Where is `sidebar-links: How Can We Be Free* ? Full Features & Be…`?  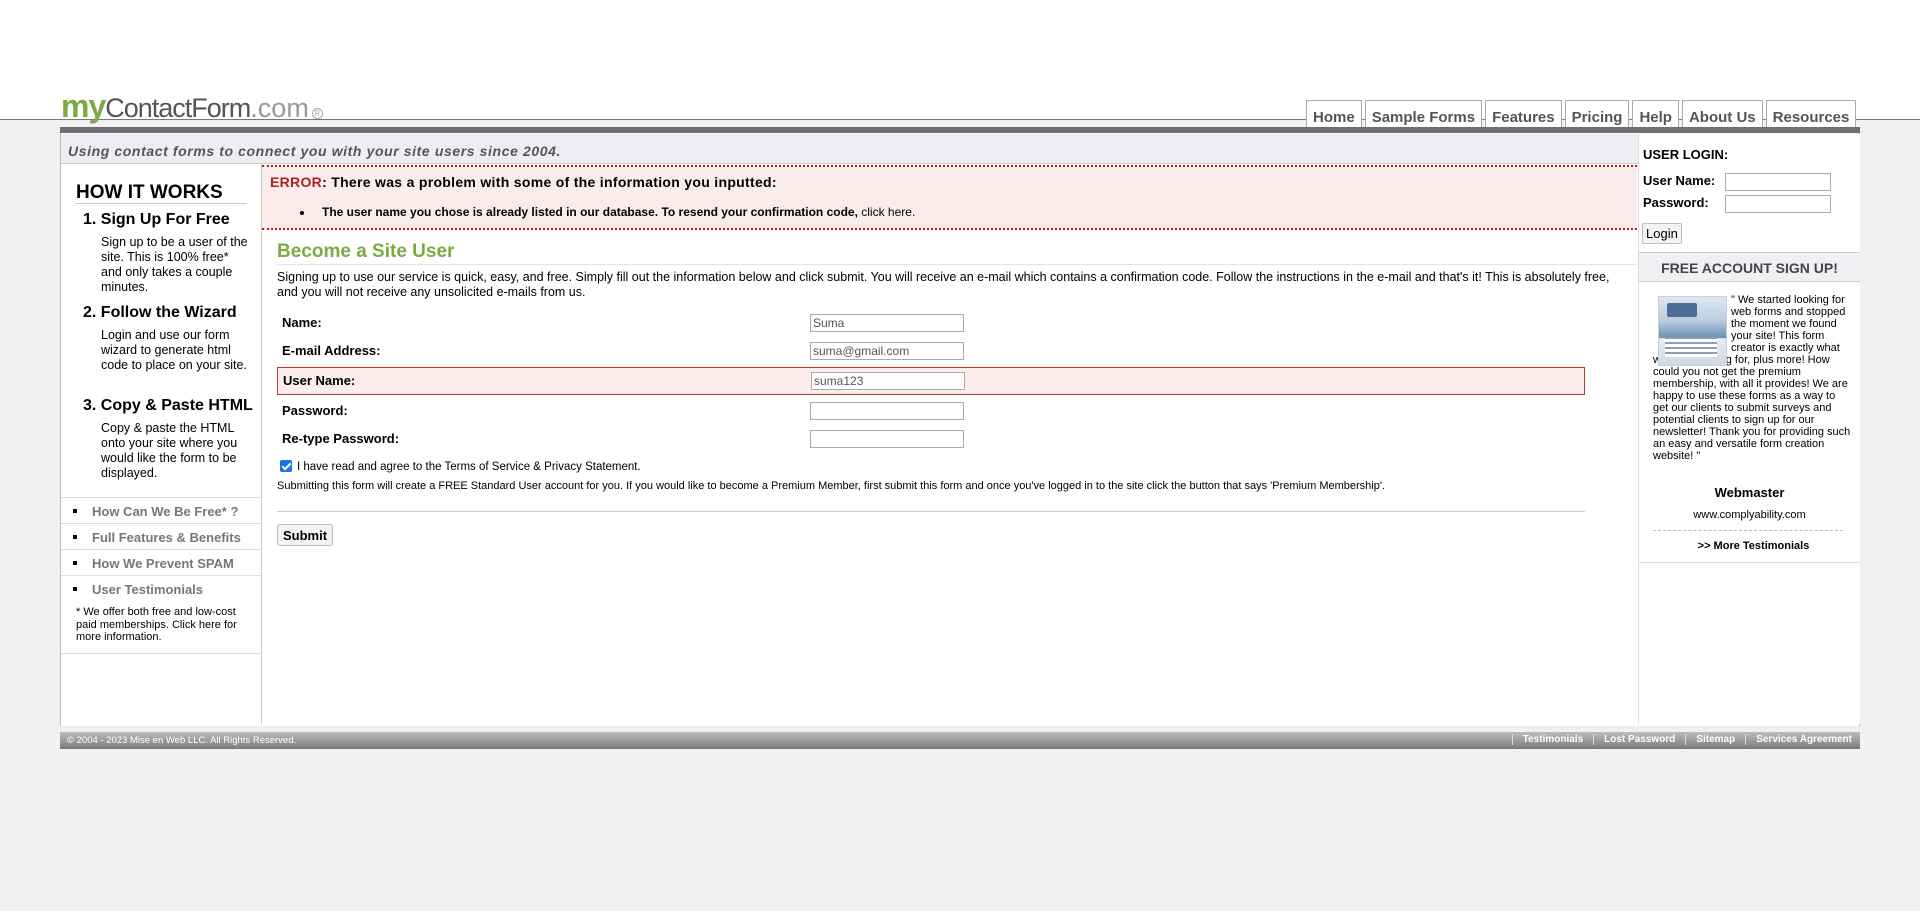 sidebar-links: How Can We Be Free* ? Full Features & Be… is located at coordinates (161, 549).